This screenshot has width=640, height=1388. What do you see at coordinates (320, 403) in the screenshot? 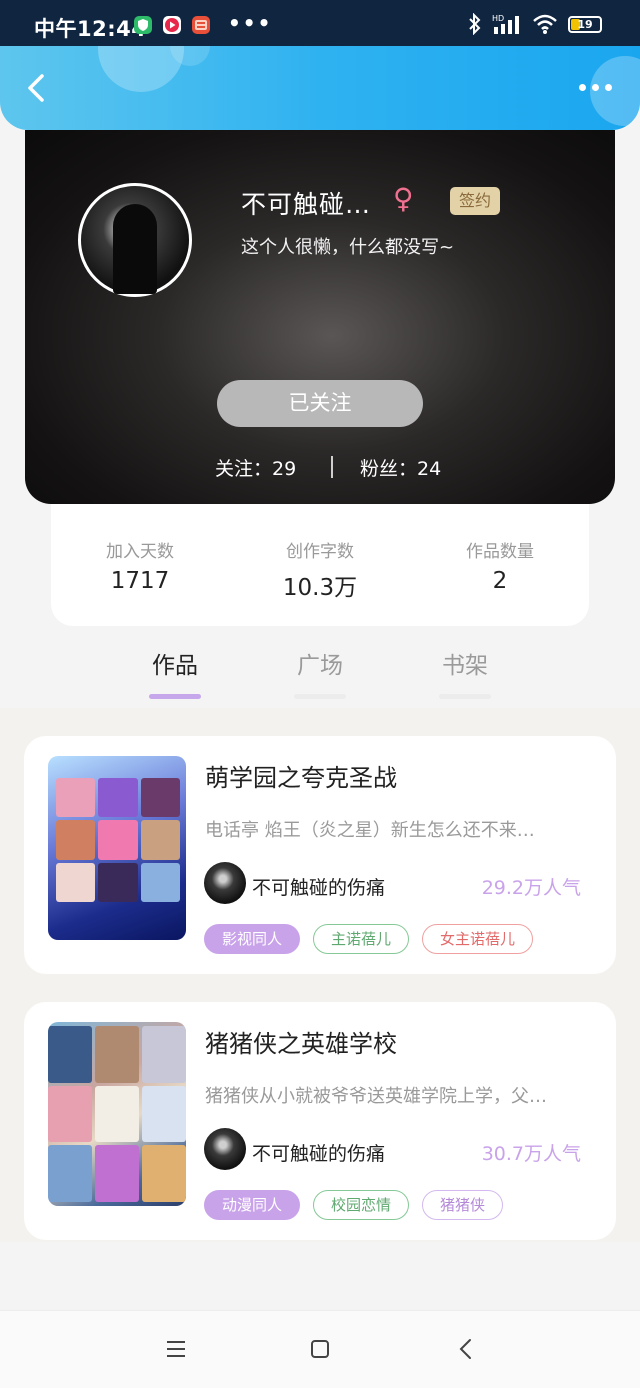
I see `follow-button: 已关注` at bounding box center [320, 403].